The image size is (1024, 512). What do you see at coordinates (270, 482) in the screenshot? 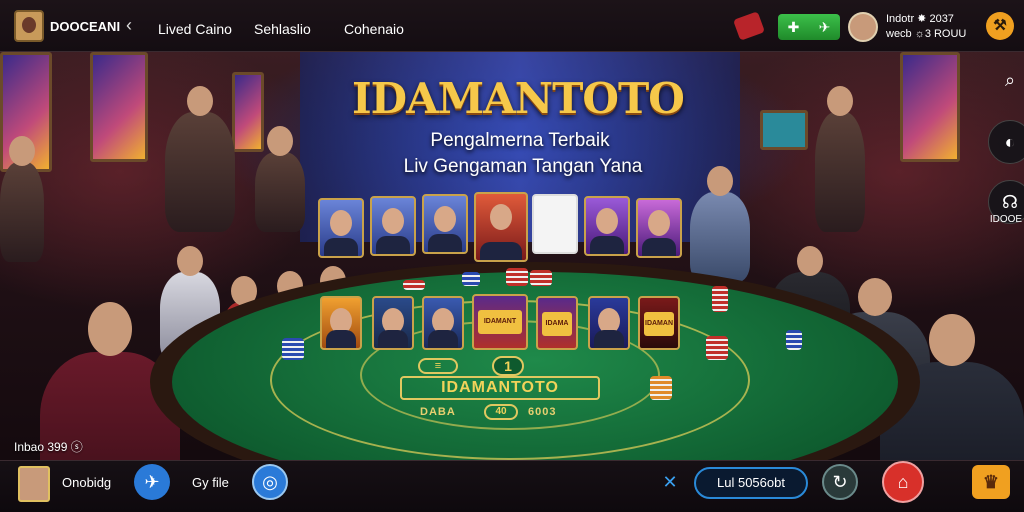
I see `wheel-icon: ◎` at bounding box center [270, 482].